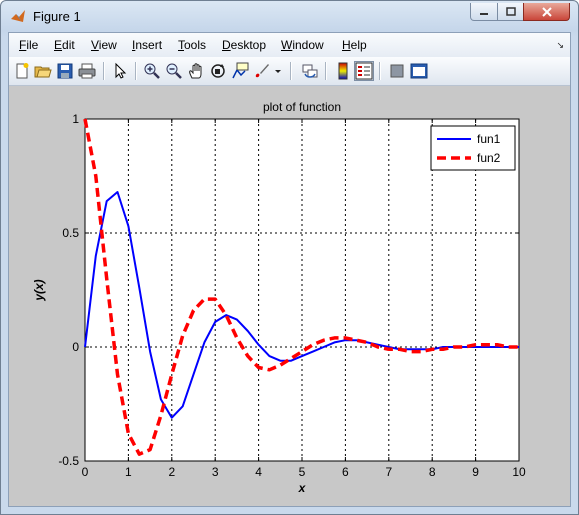 The image size is (579, 515). Describe the element at coordinates (107, 45) in the screenshot. I see `menu-label-rest: iew` at that location.